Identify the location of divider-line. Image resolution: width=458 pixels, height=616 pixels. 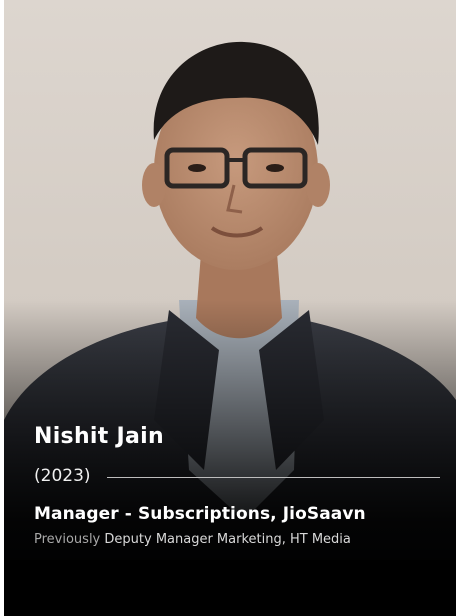
(273, 477).